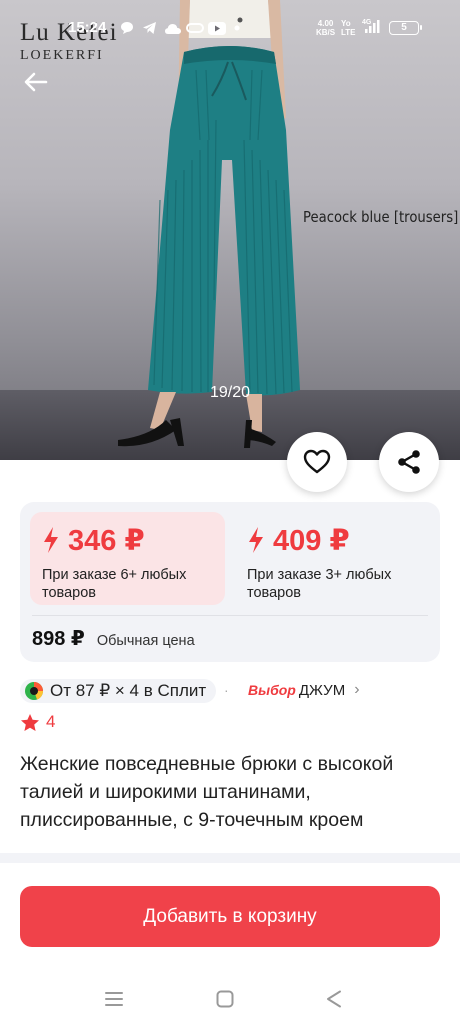  Describe the element at coordinates (272, 690) in the screenshot. I see `choice-label: Выбор` at that location.